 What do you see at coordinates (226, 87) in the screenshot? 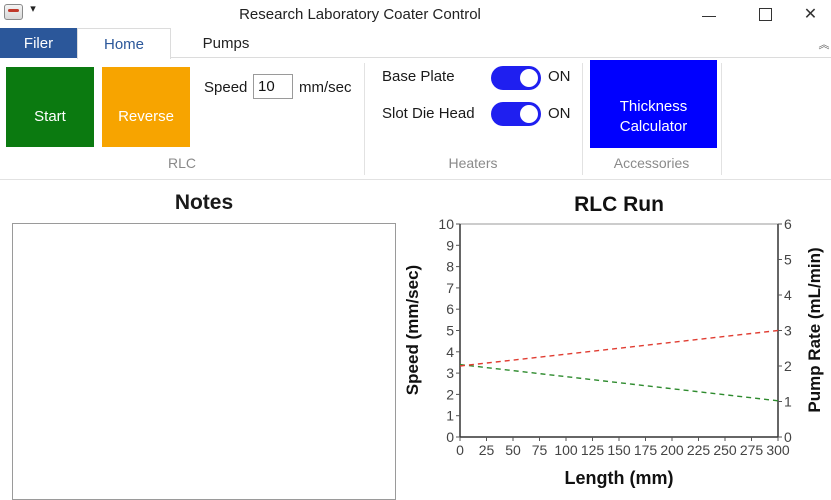
I see `speed-label: Speed` at bounding box center [226, 87].